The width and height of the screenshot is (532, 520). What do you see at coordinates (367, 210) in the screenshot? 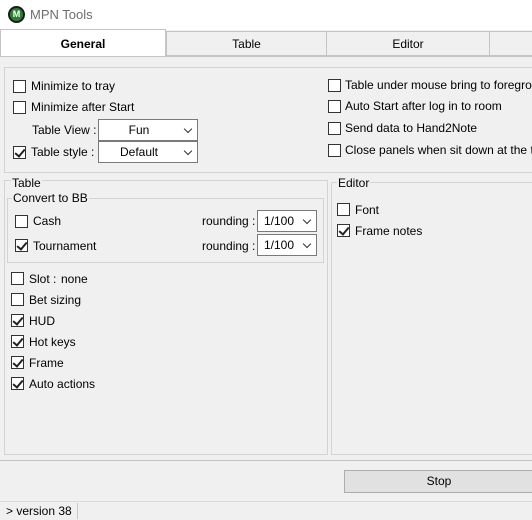
I see `font-label: Font` at bounding box center [367, 210].